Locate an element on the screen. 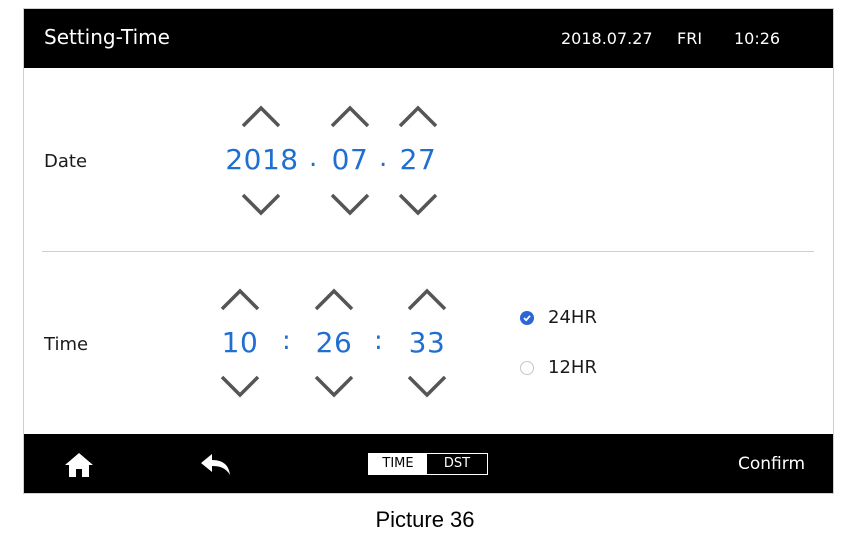 This screenshot has height=535, width=850. radio-12hr-label: 12HR is located at coordinates (572, 367).